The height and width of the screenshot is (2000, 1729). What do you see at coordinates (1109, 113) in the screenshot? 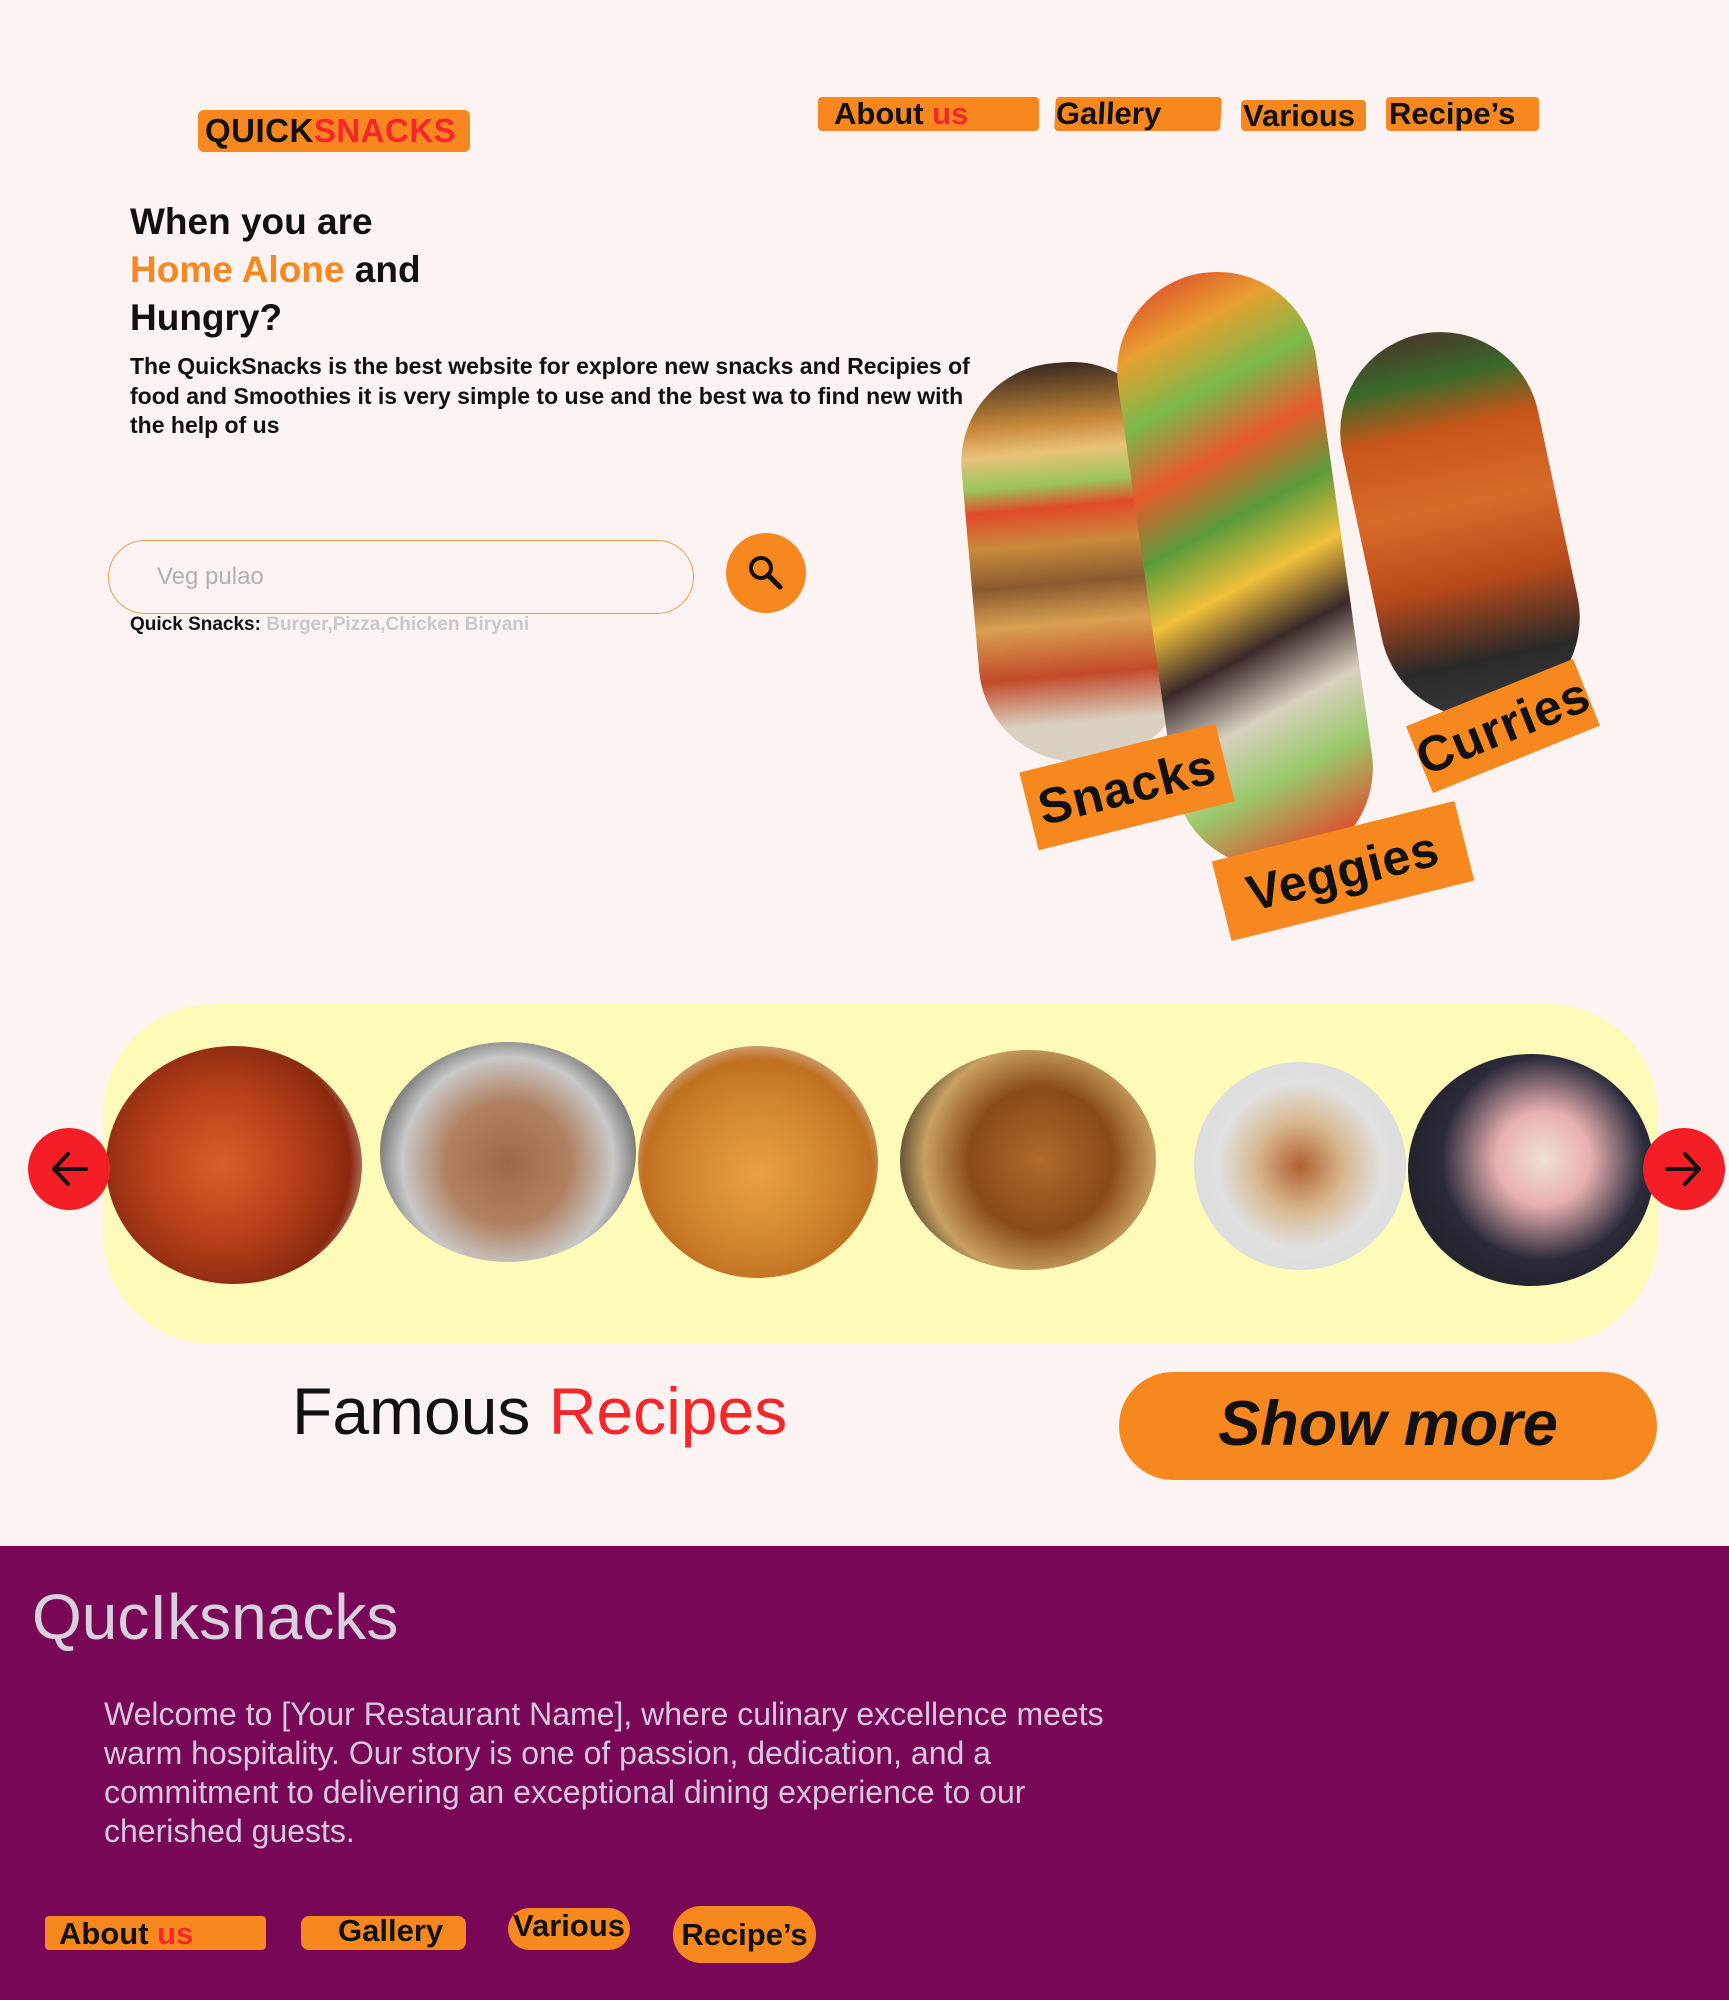
I see `nav-gallery-label: Gallery` at bounding box center [1109, 113].